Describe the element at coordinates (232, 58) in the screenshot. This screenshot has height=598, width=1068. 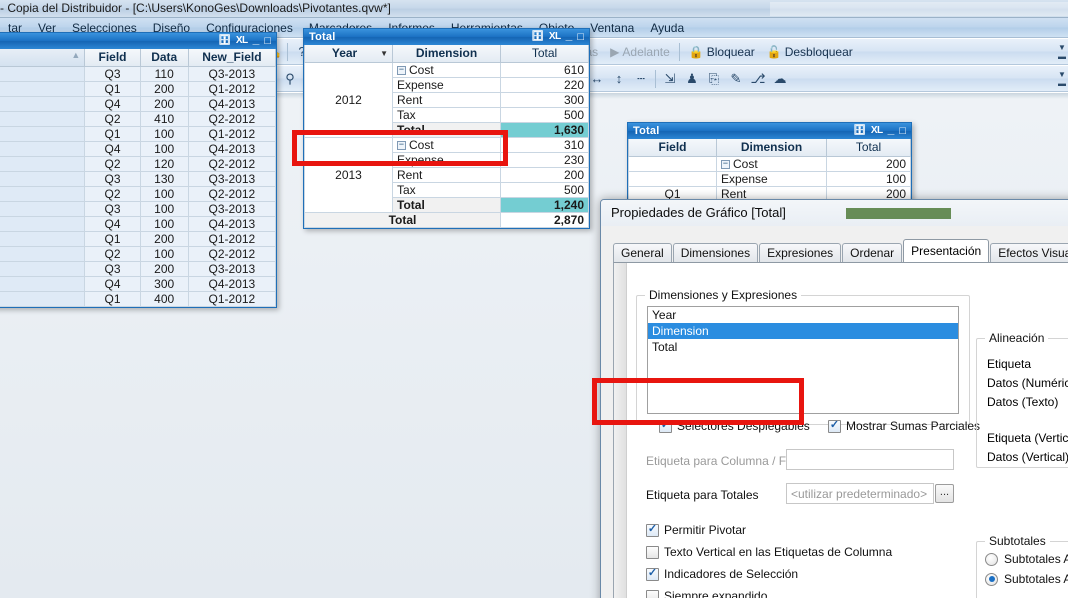
I see `left-table-header-New_Field: New_Field` at that location.